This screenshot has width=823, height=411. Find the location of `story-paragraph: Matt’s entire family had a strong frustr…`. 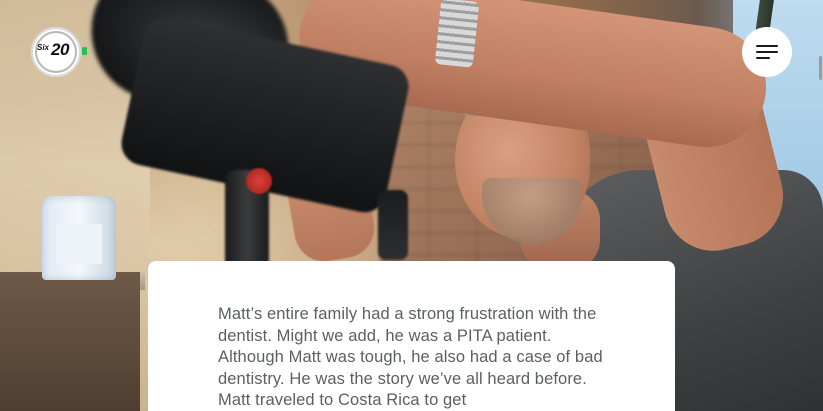

story-paragraph: Matt’s entire family had a strong frustr… is located at coordinates (410, 357).